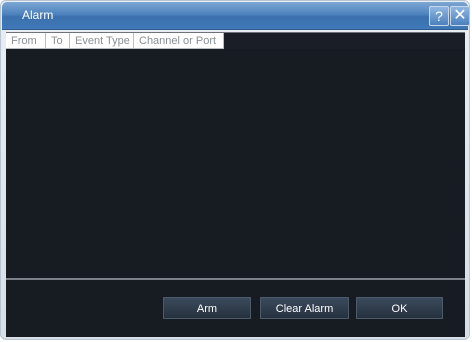  I want to click on window-title: Alarm, so click(38, 15).